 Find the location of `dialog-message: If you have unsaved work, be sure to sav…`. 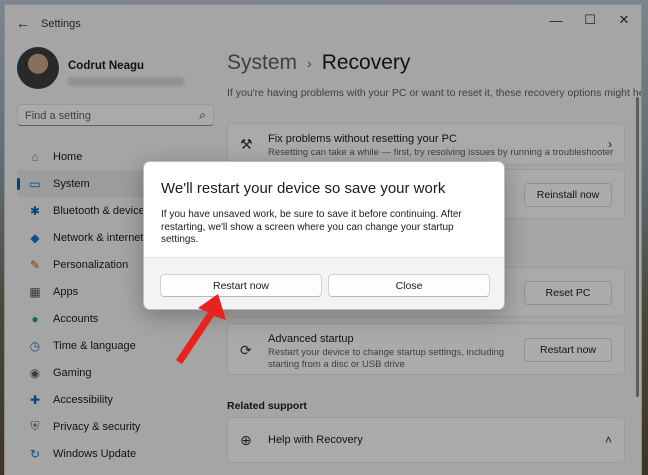

dialog-message: If you have unsaved work, be sure to sav… is located at coordinates (311, 227).